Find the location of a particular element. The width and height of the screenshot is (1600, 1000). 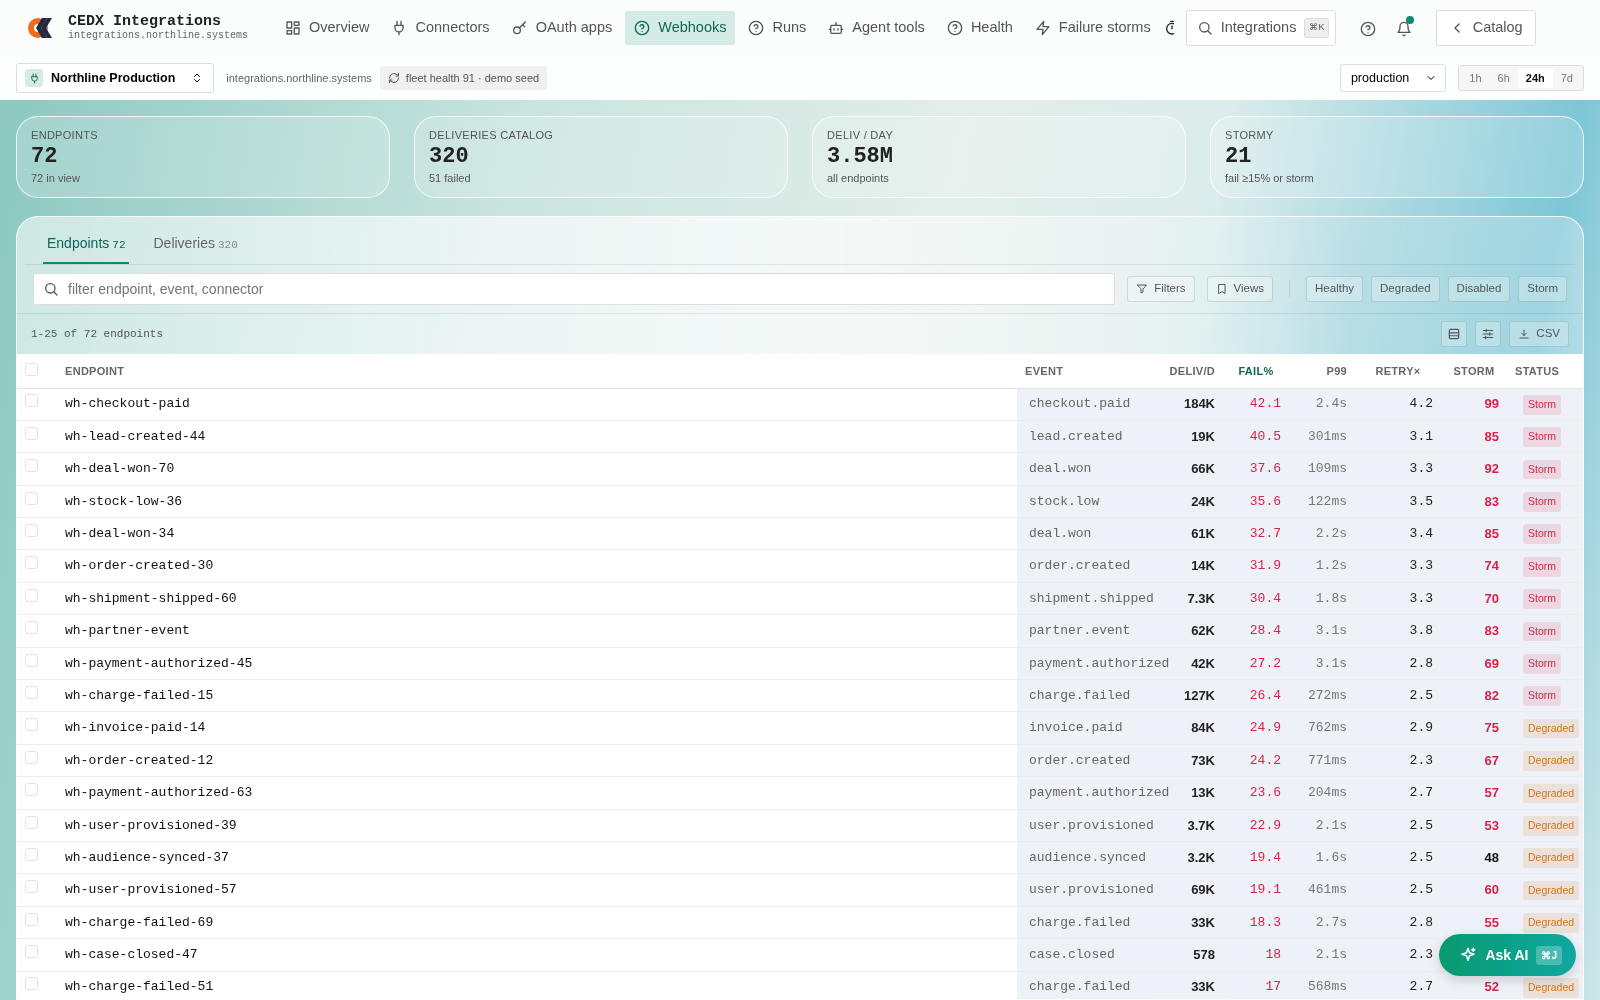

toolbar-button: Views is located at coordinates (1240, 289).